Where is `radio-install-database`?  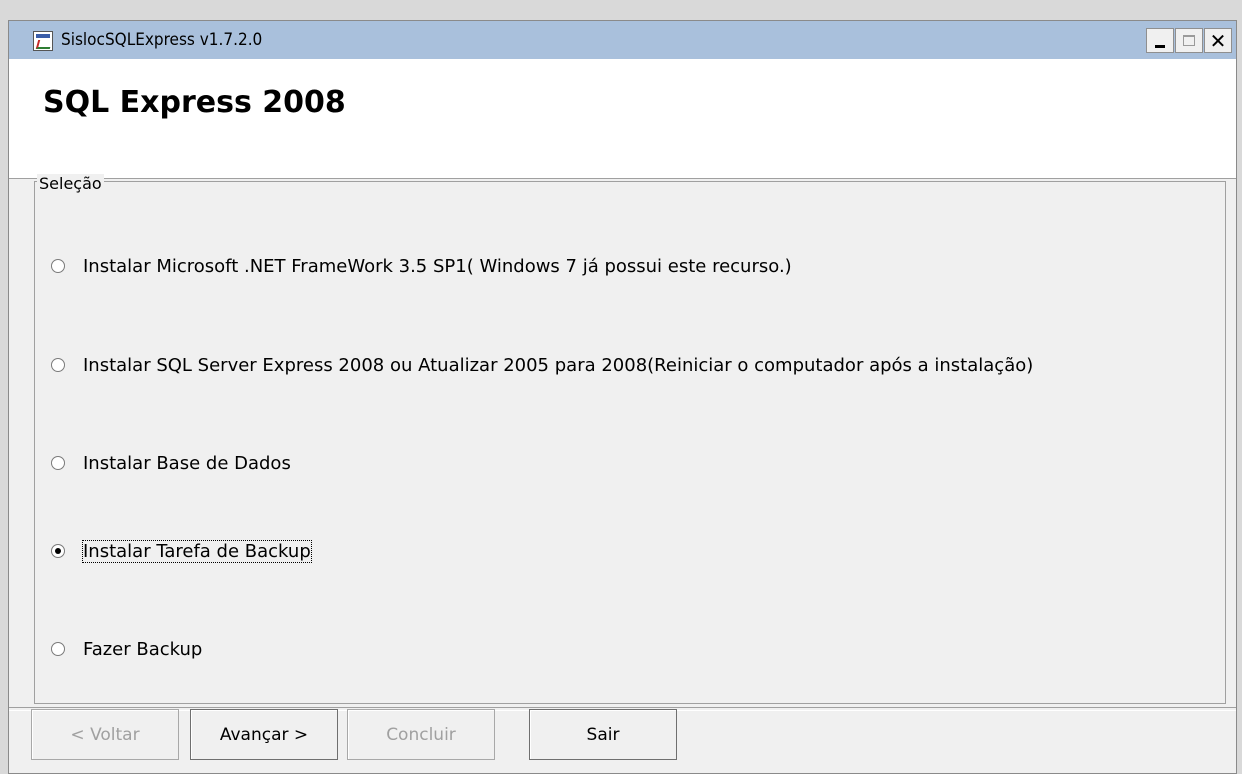
radio-install-database is located at coordinates (58, 463).